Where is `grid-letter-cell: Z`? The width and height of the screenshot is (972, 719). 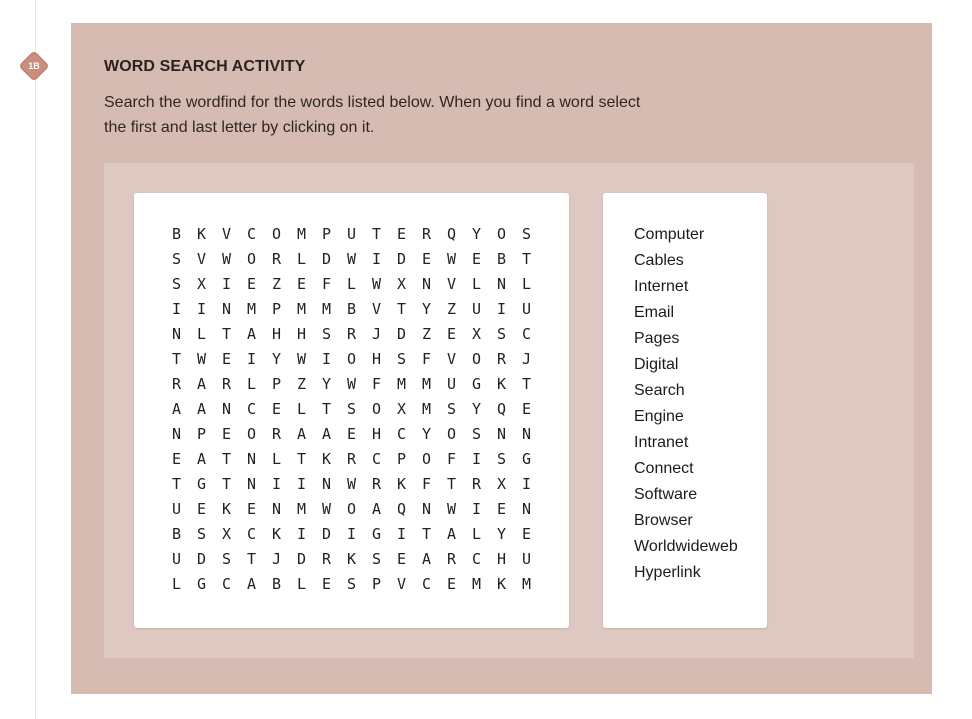
grid-letter-cell: Z is located at coordinates (426, 334).